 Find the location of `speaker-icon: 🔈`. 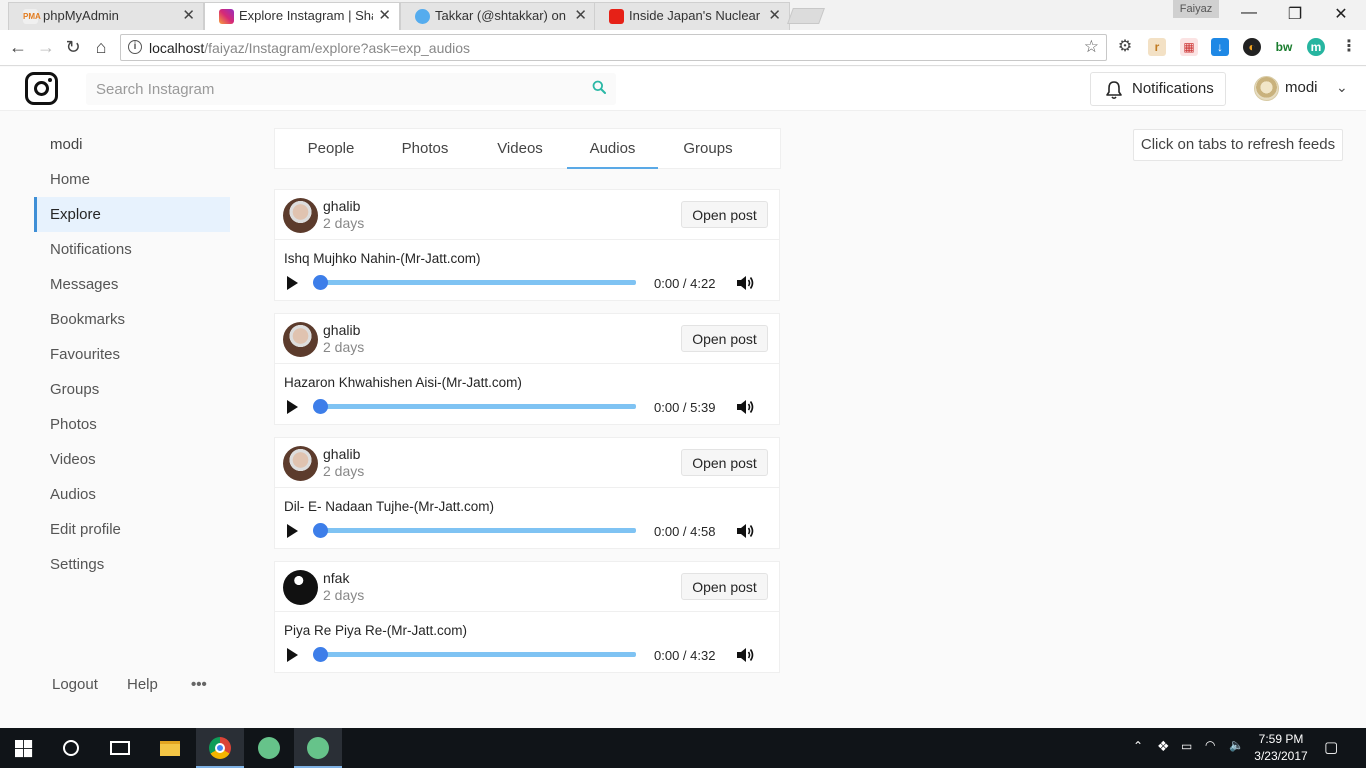

speaker-icon: 🔈 is located at coordinates (1236, 745).